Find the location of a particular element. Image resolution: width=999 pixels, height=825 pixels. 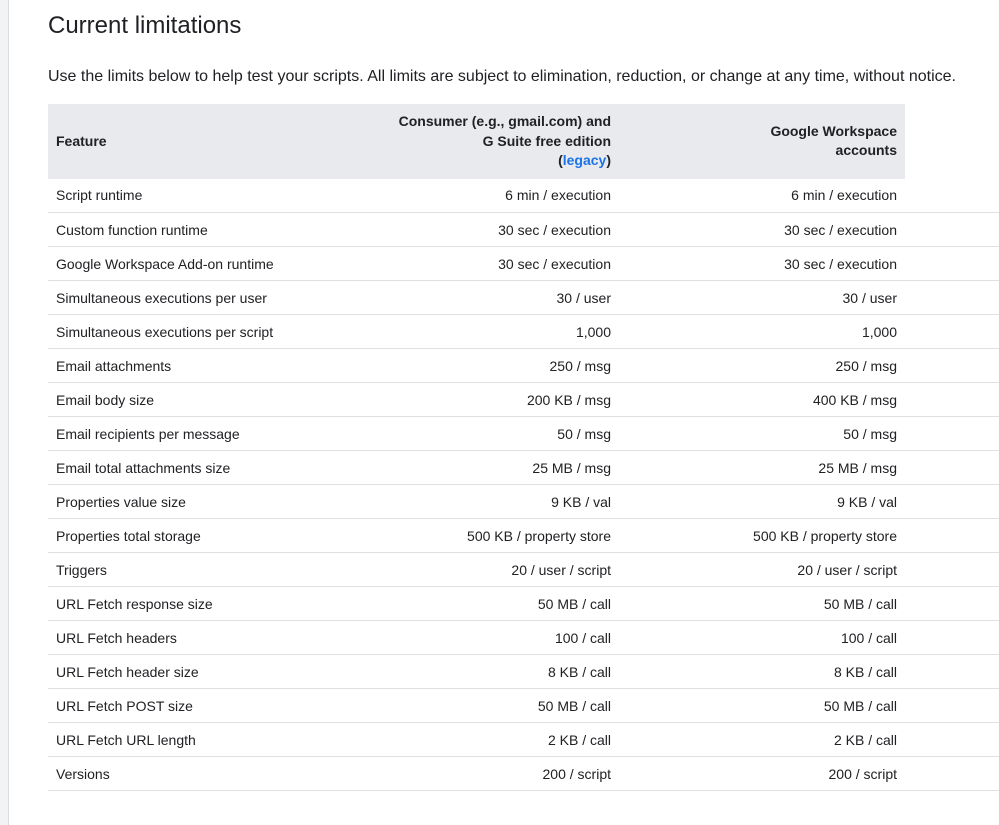

consumer-cell: 50 MB / call is located at coordinates (483, 705).